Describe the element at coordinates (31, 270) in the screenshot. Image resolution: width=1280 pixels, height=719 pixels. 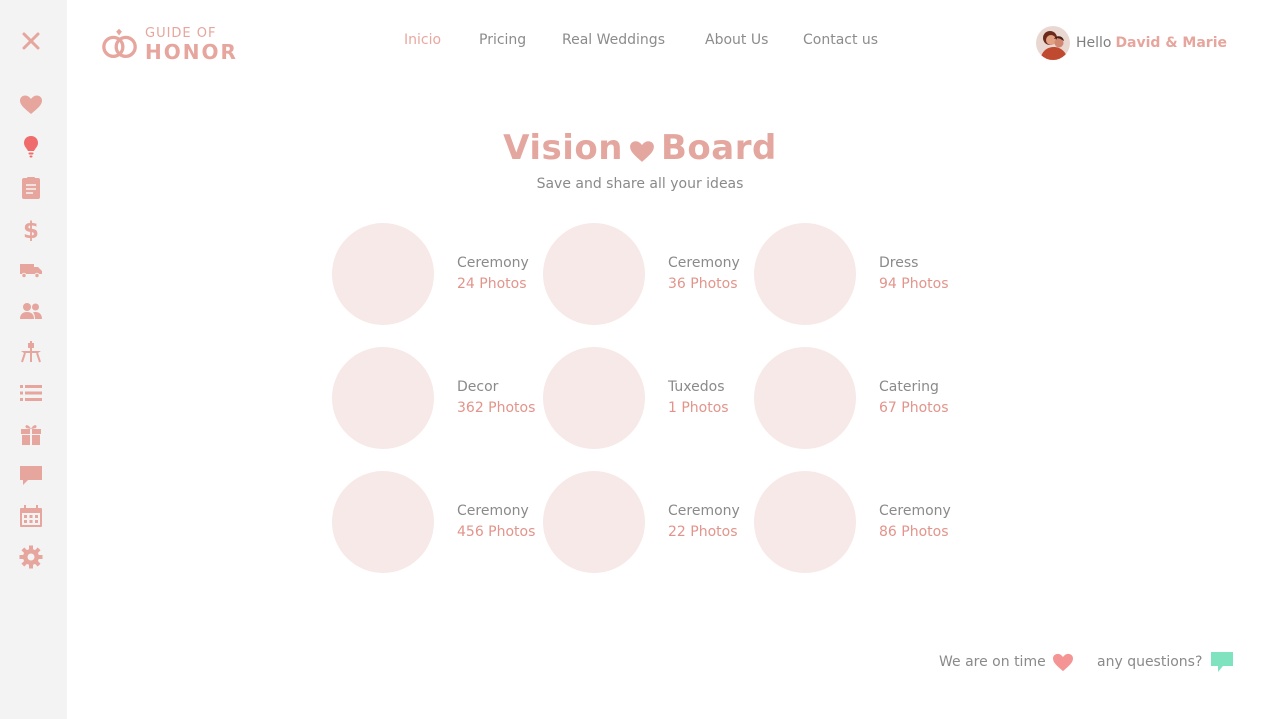
I see `truck-icon` at that location.